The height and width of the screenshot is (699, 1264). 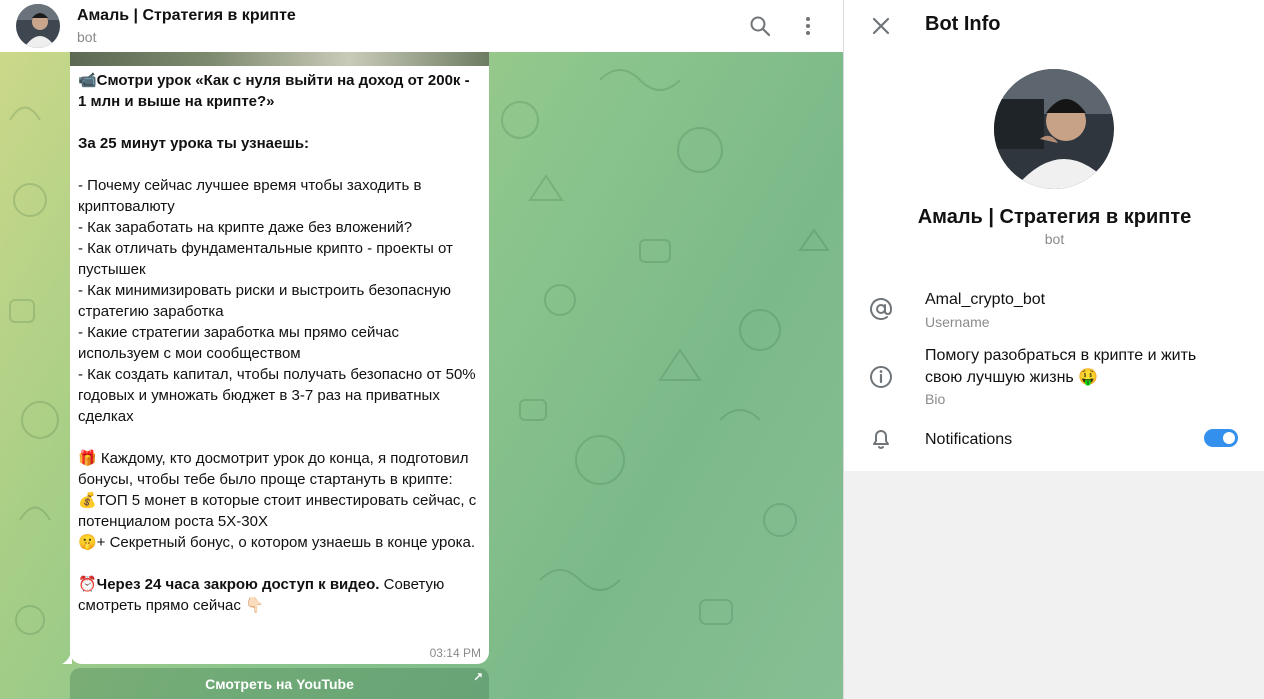 What do you see at coordinates (279, 59) in the screenshot?
I see `message-media-preview` at bounding box center [279, 59].